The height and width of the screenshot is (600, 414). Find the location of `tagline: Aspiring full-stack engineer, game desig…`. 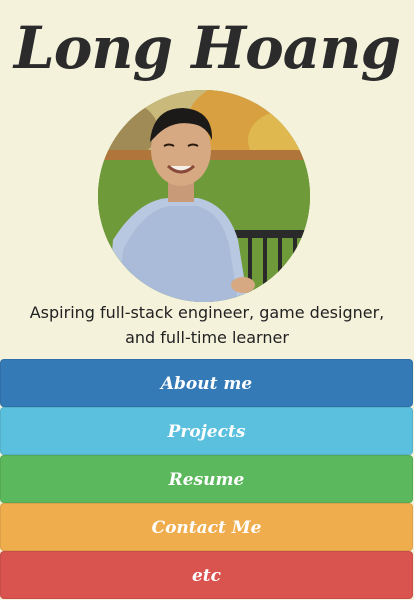

tagline: Aspiring full-stack engineer, game desig… is located at coordinates (207, 325).